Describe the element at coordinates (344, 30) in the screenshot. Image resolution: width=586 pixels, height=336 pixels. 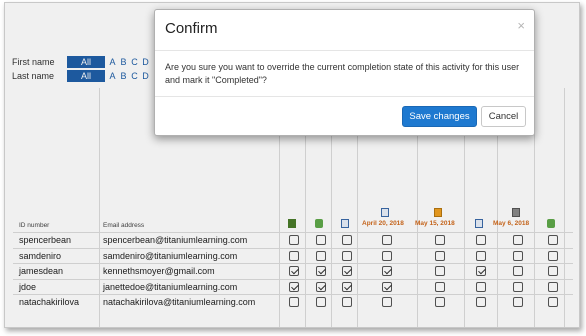
I see `dialog-header: Confirm ×` at that location.